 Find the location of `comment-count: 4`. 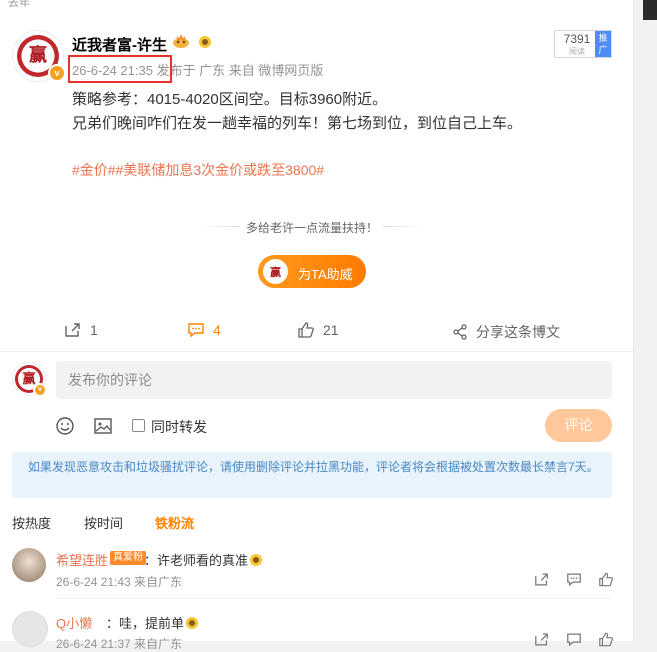

comment-count: 4 is located at coordinates (217, 330).